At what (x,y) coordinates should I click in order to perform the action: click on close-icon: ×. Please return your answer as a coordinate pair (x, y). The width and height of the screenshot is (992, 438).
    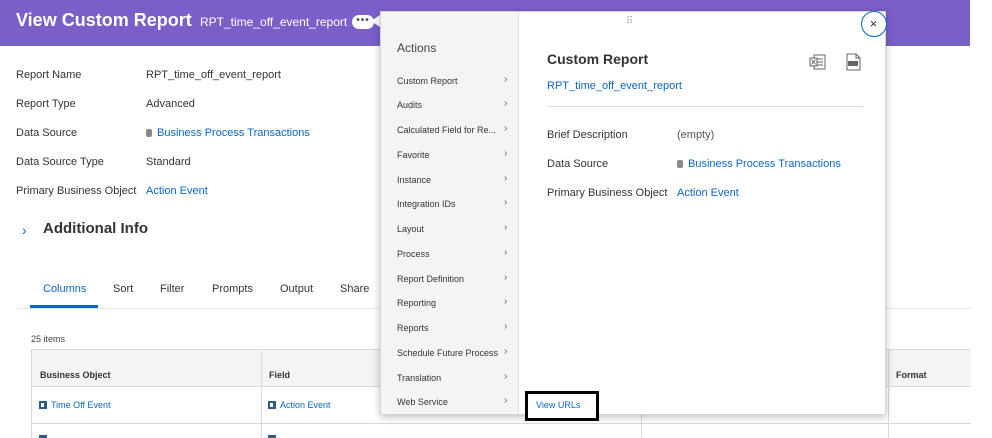
    Looking at the image, I should click on (873, 23).